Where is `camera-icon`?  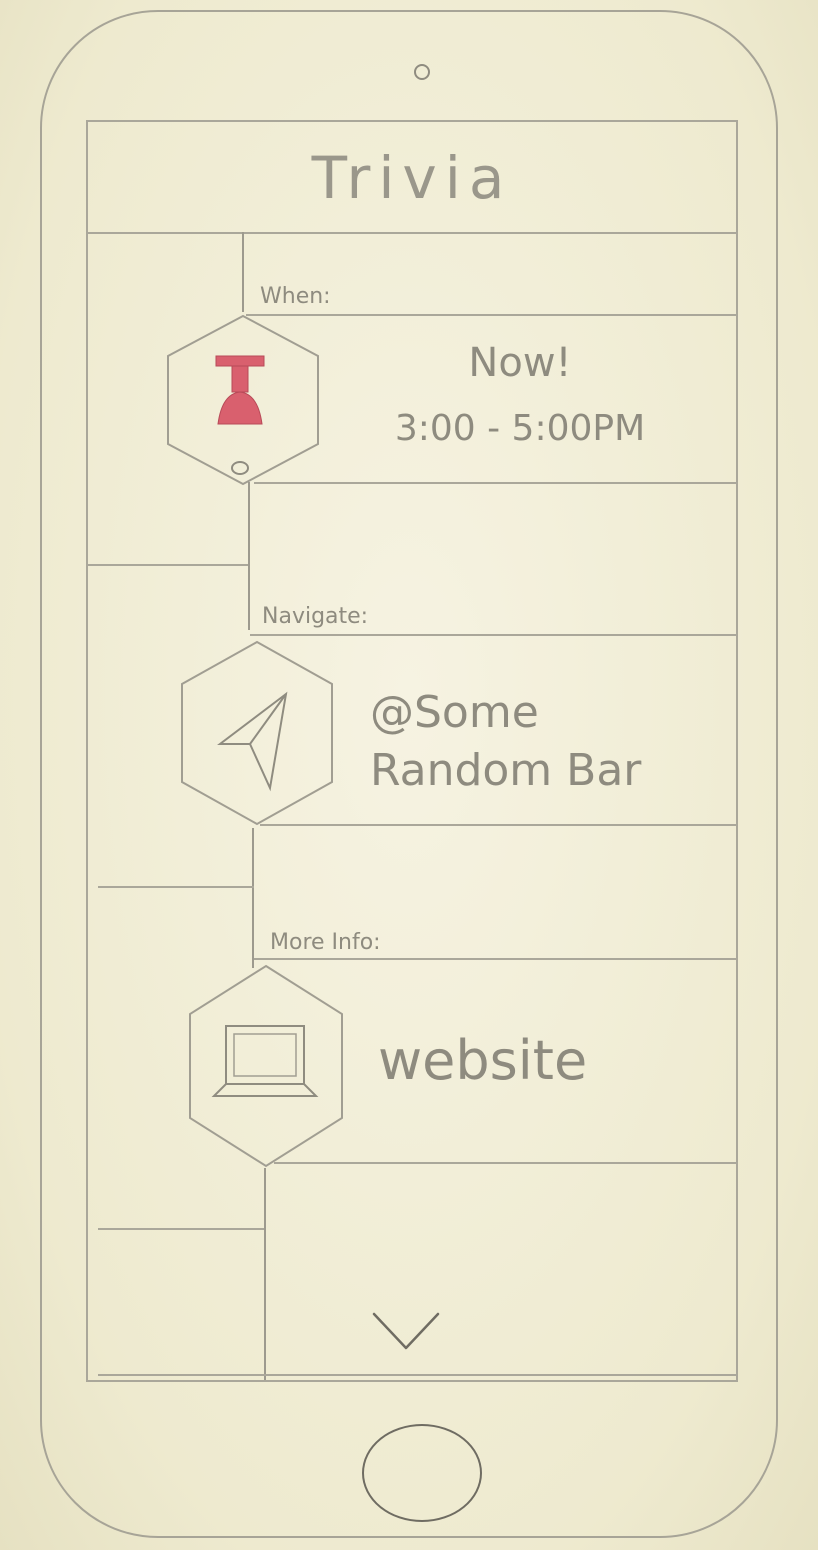
camera-icon is located at coordinates (422, 72).